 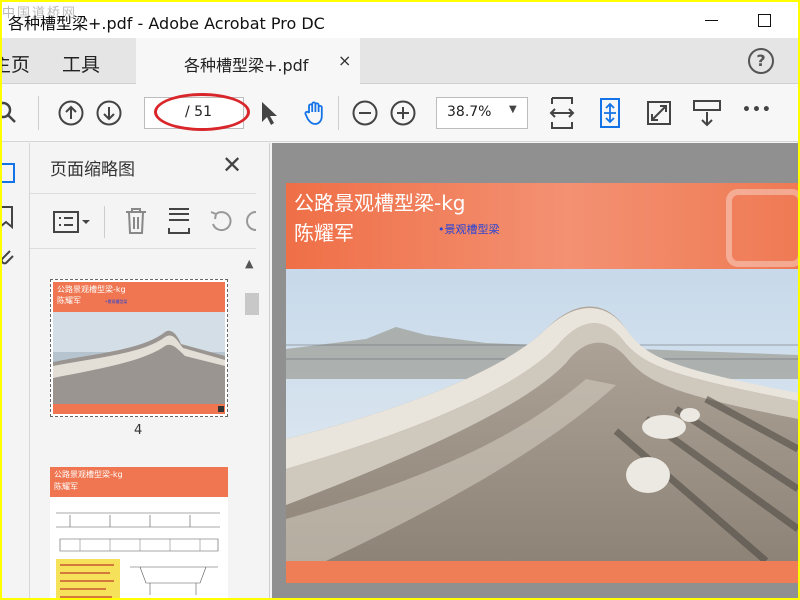 I want to click on thumbnail2-title-line2: 陈耀军, so click(x=66, y=486).